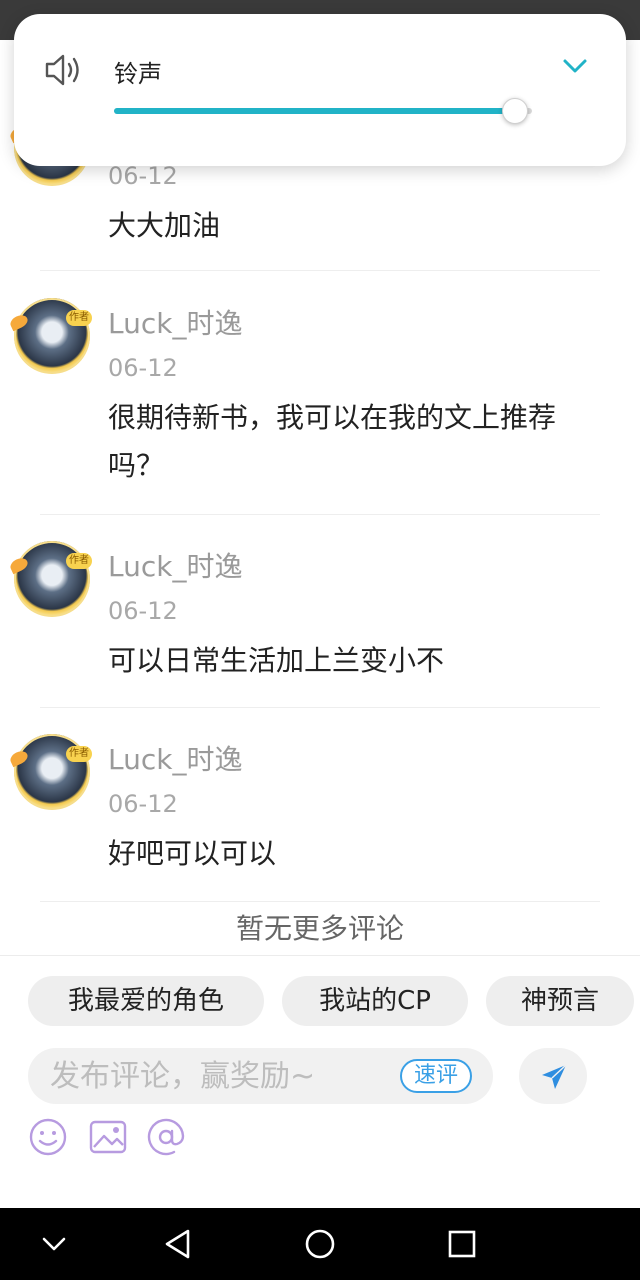 The image size is (640, 1280). Describe the element at coordinates (192, 853) in the screenshot. I see `comment-text: 好吧可以可以` at that location.